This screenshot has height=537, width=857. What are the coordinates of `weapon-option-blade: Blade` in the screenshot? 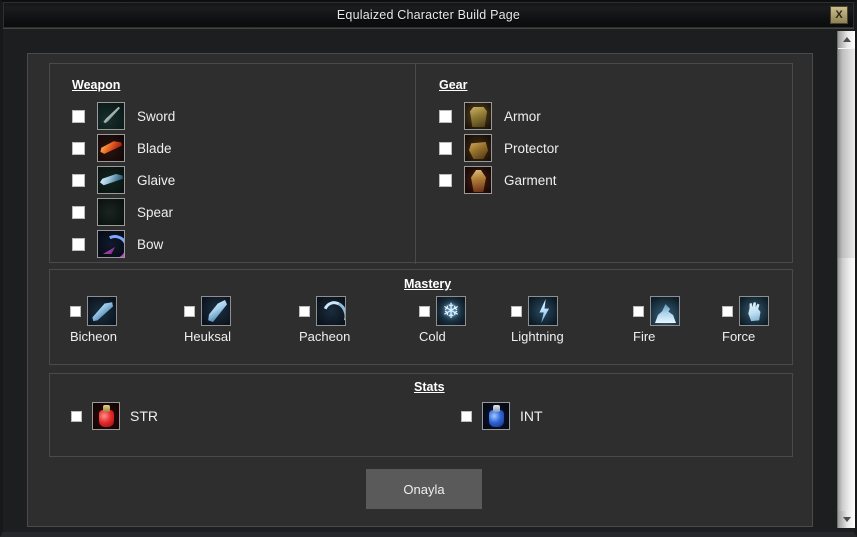 It's located at (123, 148).